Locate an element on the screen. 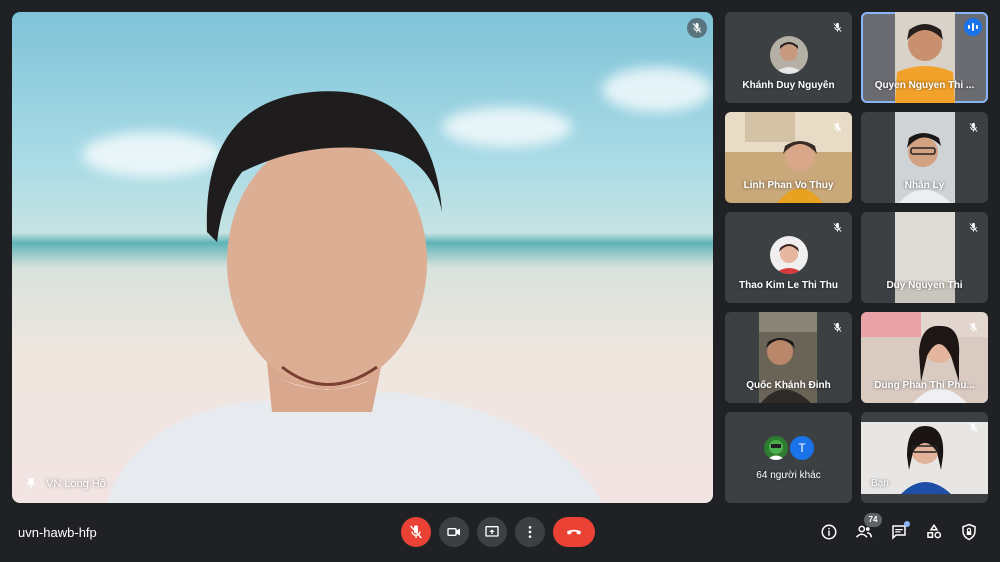 The image size is (1000, 562). participant-tile: Quốc Khánh Đinh is located at coordinates (788, 357).